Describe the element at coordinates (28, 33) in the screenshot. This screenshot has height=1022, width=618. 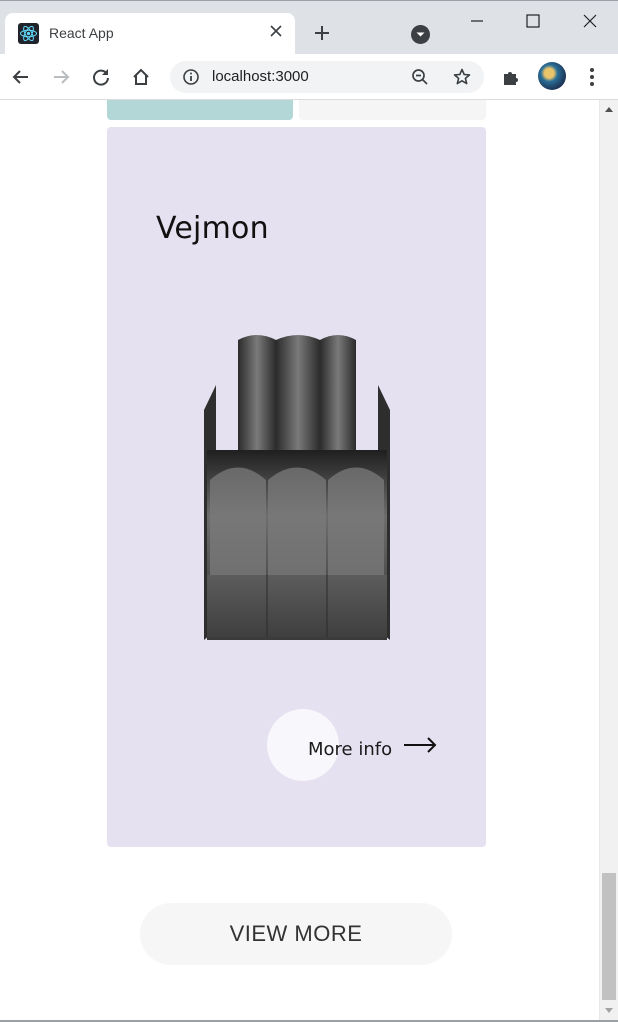
I see `react-logo-icon` at that location.